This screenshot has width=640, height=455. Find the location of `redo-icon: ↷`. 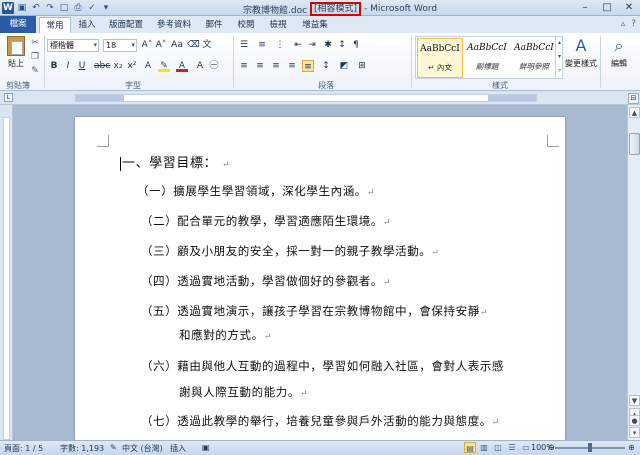

redo-icon: ↷ is located at coordinates (50, 8).